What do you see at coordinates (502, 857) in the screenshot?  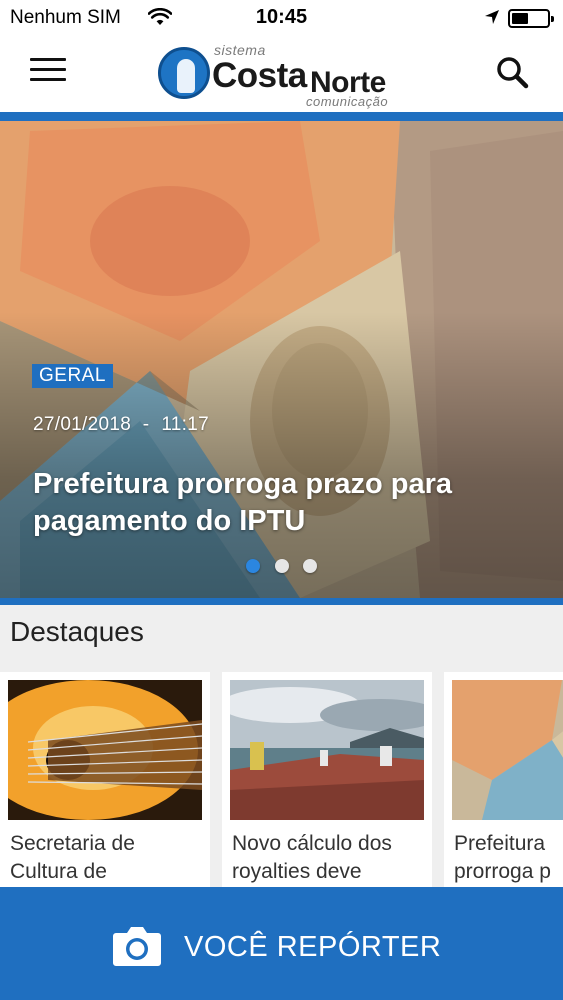 I see `destaque-card-caption: Prefeitura prorroga p` at bounding box center [502, 857].